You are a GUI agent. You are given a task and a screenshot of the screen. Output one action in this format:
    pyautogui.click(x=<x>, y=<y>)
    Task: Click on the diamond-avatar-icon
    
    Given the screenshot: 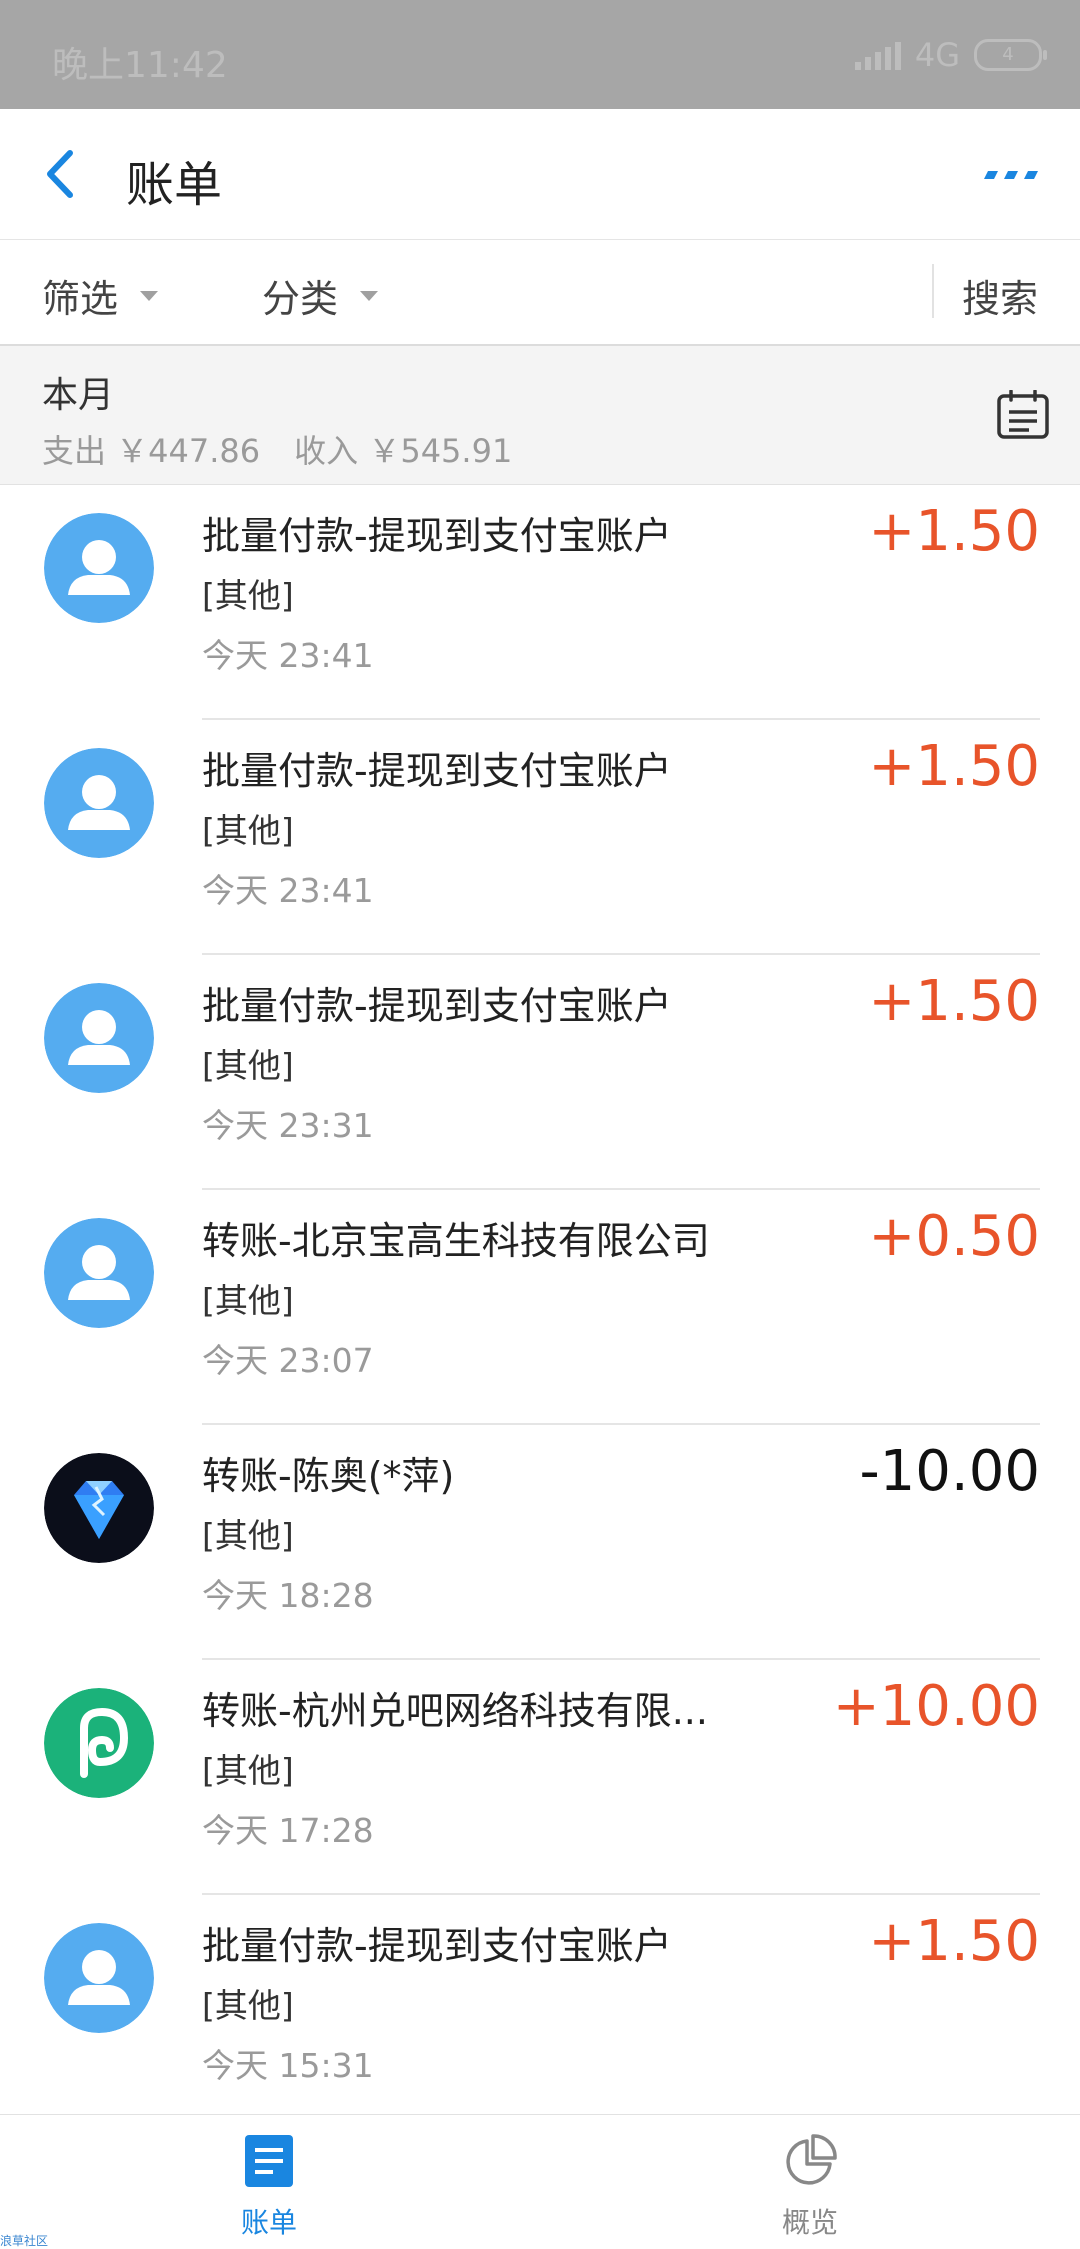 What is the action you would take?
    pyautogui.click(x=99, y=1508)
    